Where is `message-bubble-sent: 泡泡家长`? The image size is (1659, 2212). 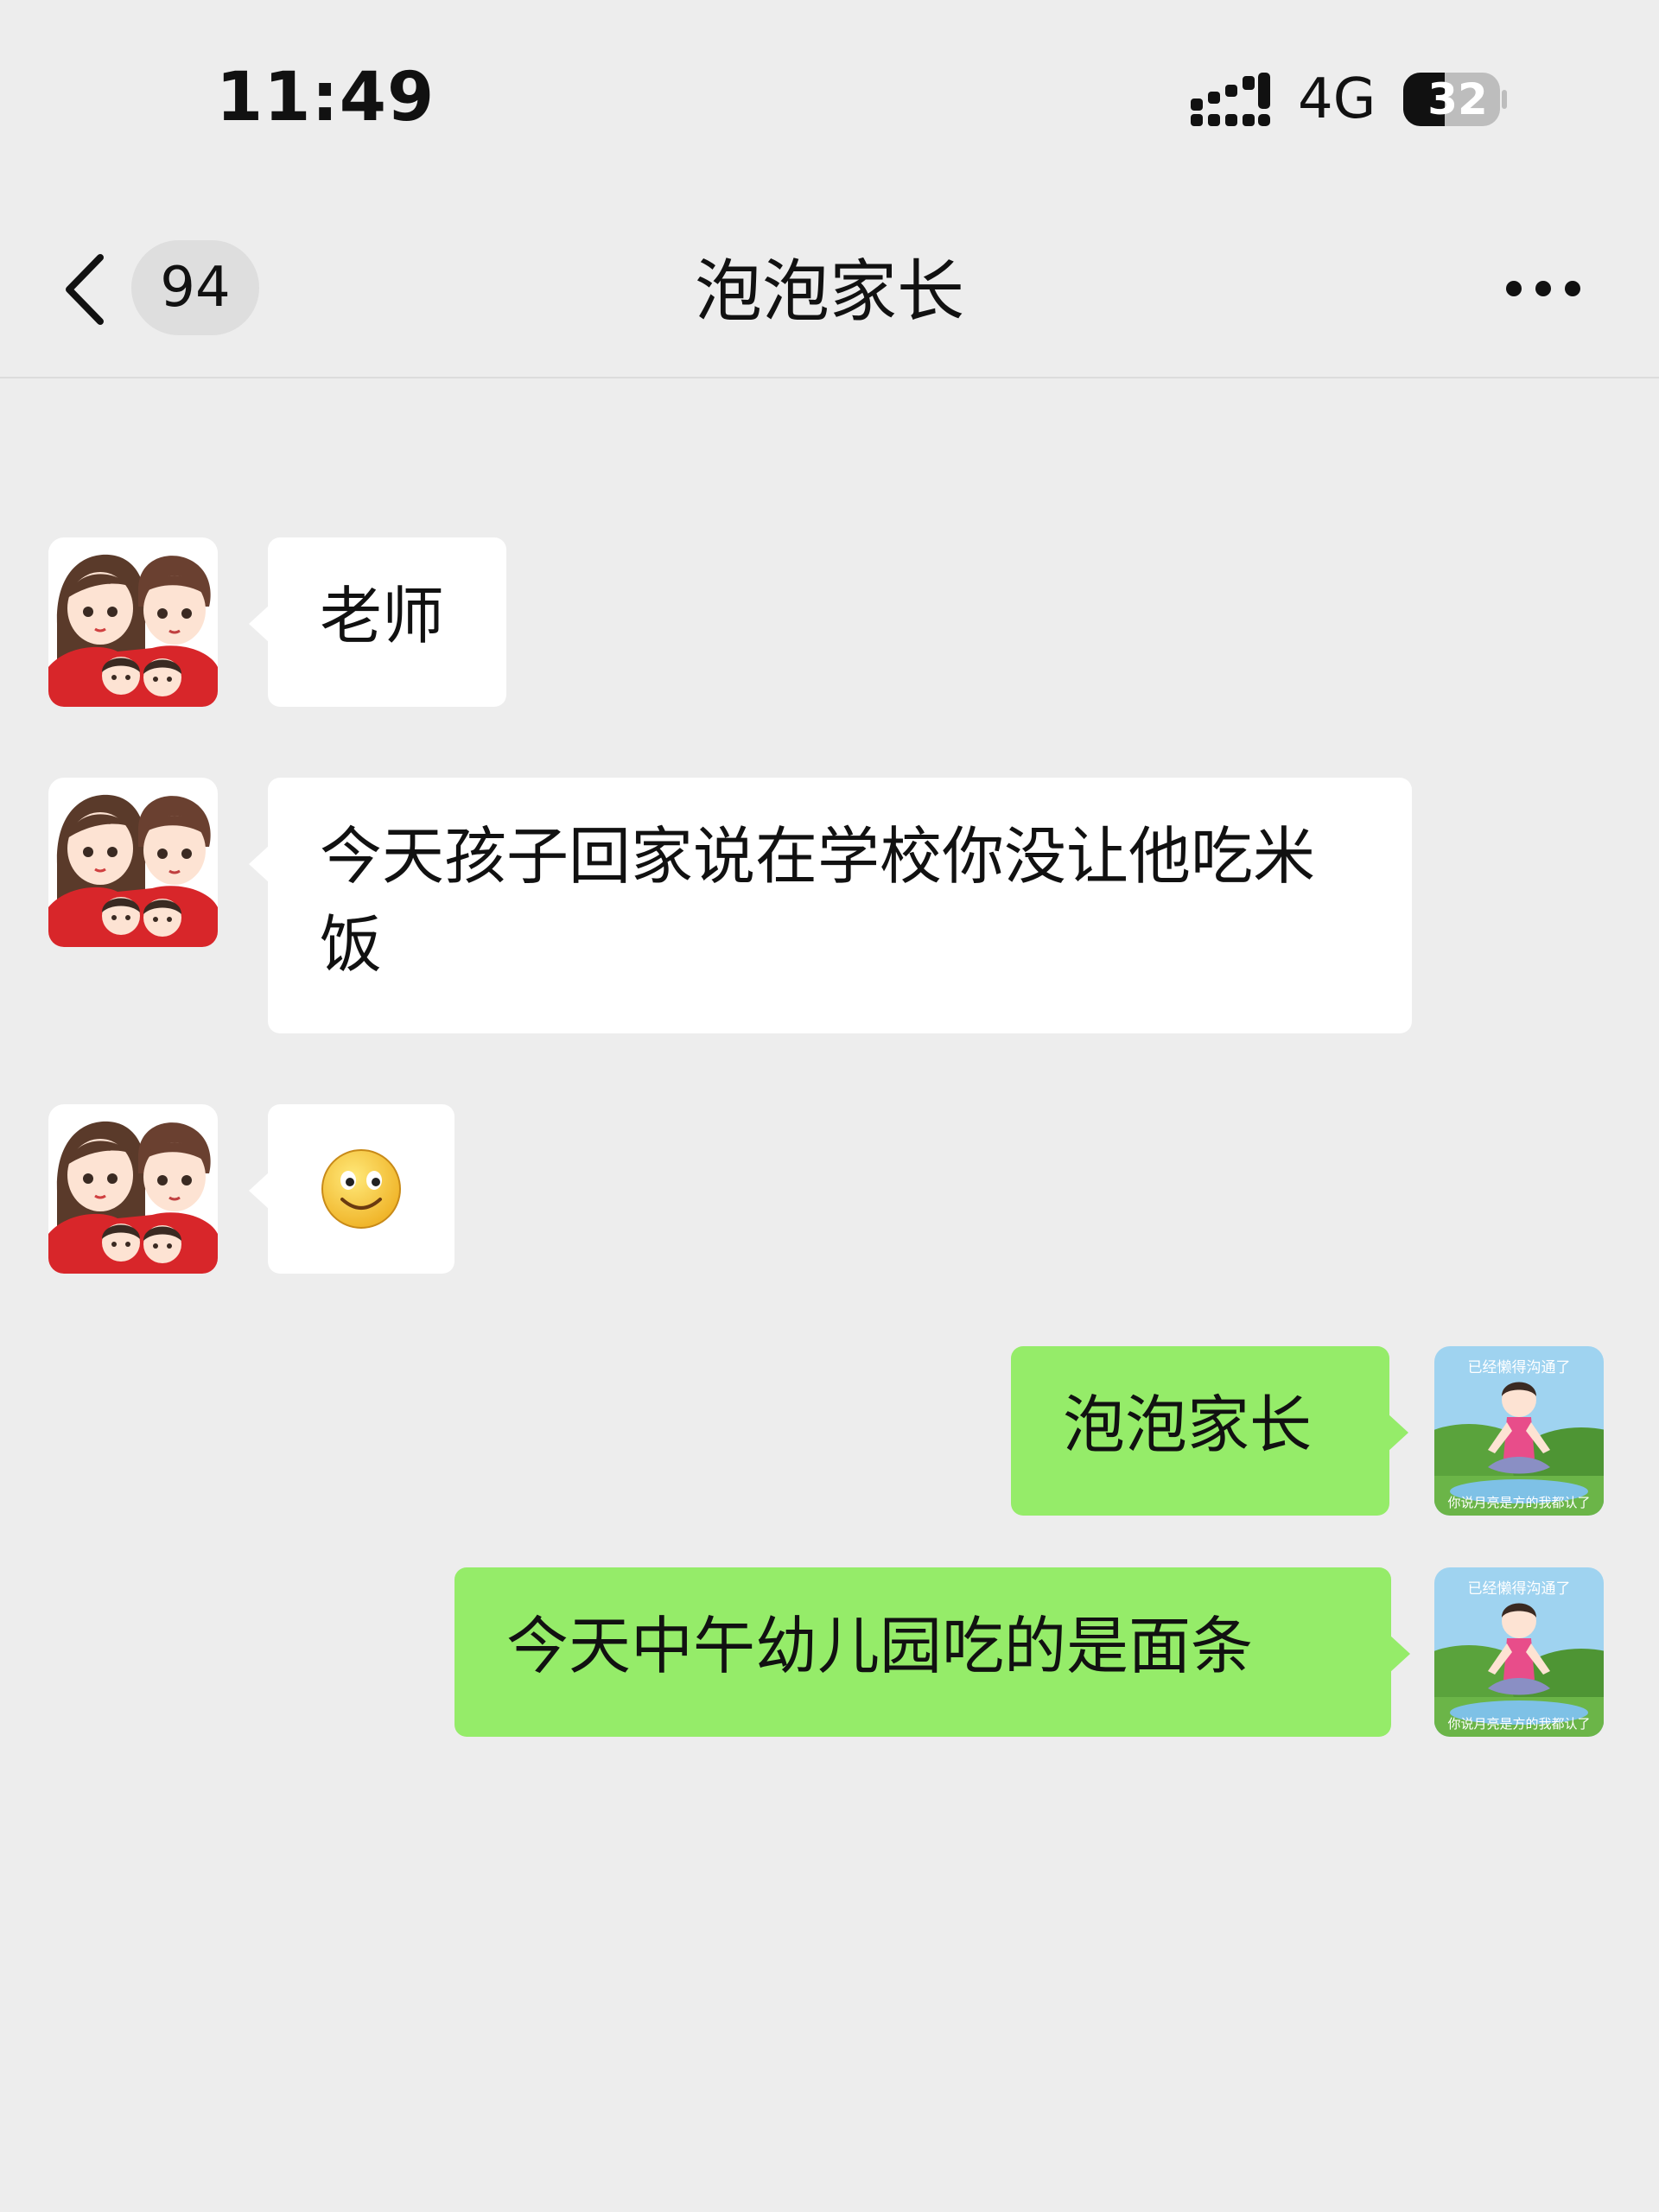
message-bubble-sent: 泡泡家长 is located at coordinates (1209, 1431).